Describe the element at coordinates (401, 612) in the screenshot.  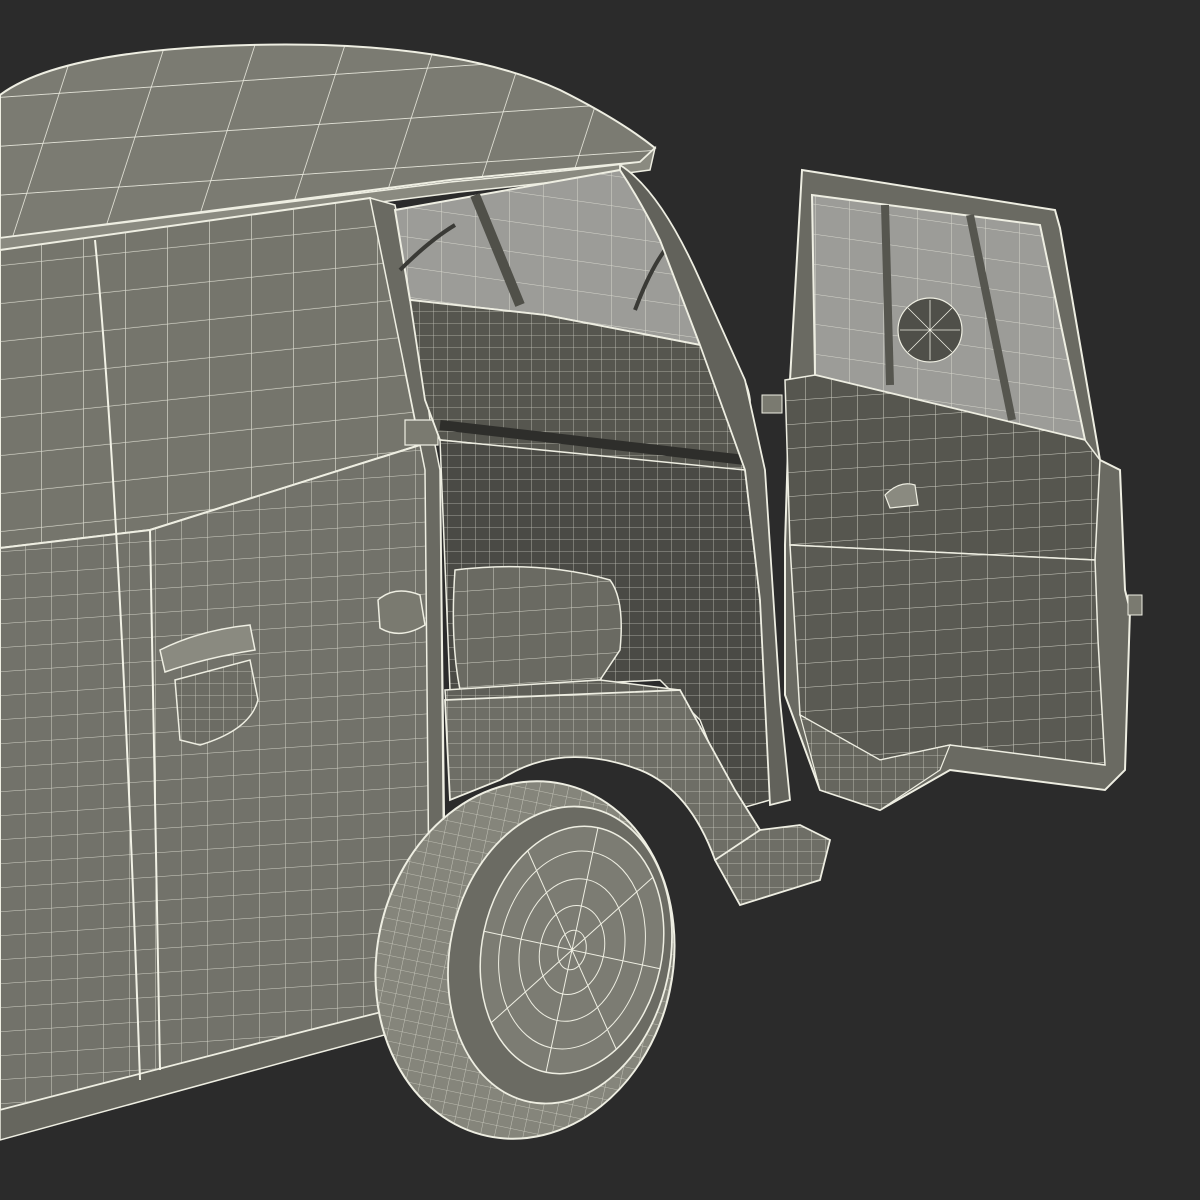
I see `hinge` at that location.